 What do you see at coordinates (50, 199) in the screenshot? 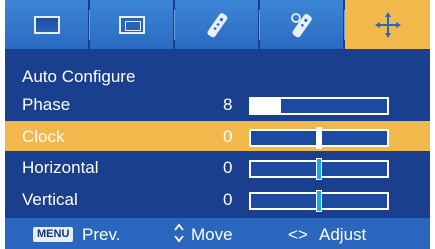
I see `menu-item-label: Vertical` at bounding box center [50, 199].